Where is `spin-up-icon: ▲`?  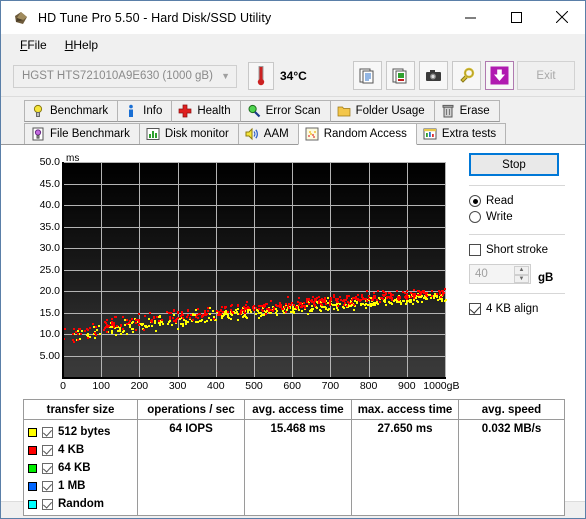 spin-up-icon: ▲ is located at coordinates (521, 270).